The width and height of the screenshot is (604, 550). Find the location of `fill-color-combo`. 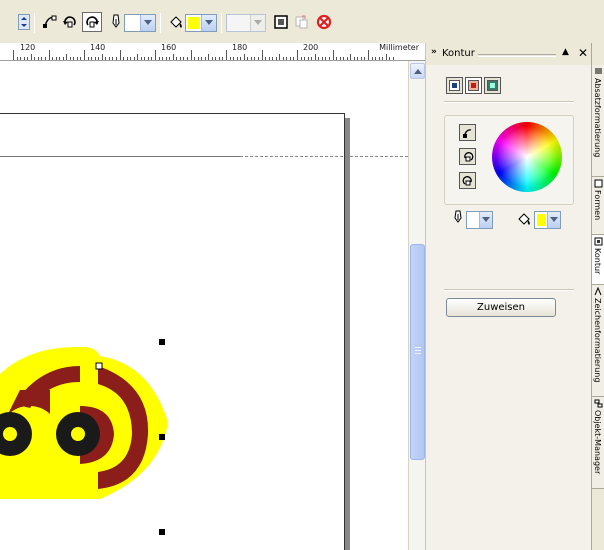

fill-color-combo is located at coordinates (201, 23).